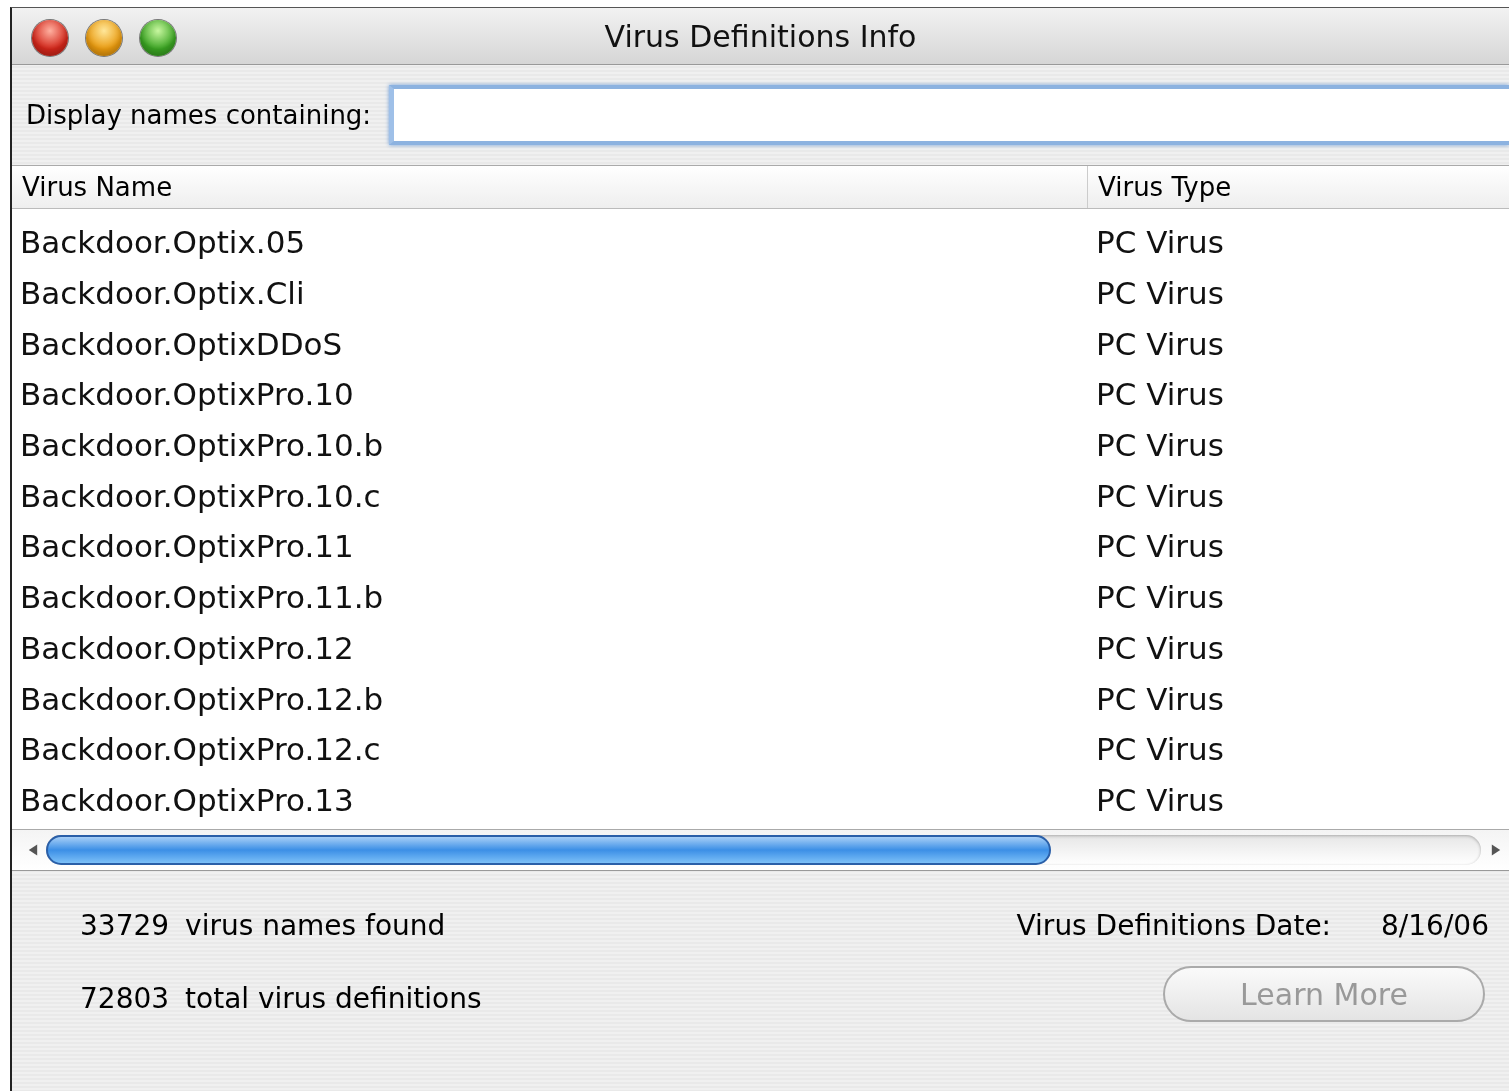 The width and height of the screenshot is (1509, 1091). Describe the element at coordinates (181, 343) in the screenshot. I see `table-cell-text: Backdoor.OptixDDoS` at that location.